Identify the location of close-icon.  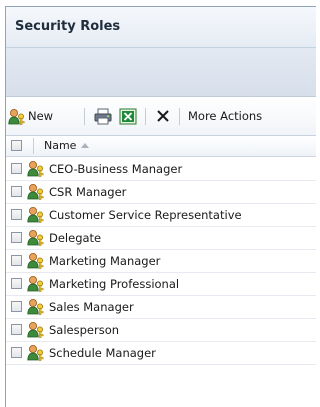
(163, 115).